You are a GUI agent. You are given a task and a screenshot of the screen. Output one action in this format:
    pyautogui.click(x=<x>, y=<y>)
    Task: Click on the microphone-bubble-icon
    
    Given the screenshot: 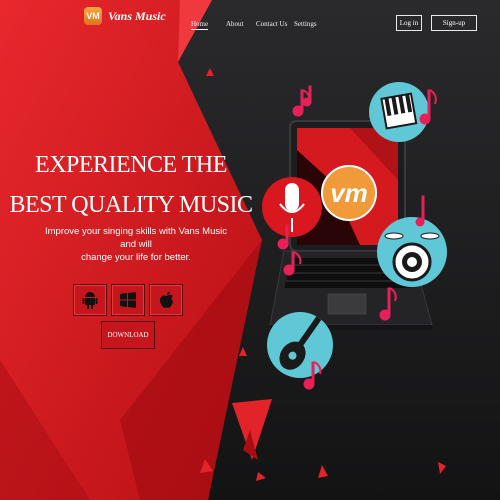 What is the action you would take?
    pyautogui.click(x=292, y=207)
    